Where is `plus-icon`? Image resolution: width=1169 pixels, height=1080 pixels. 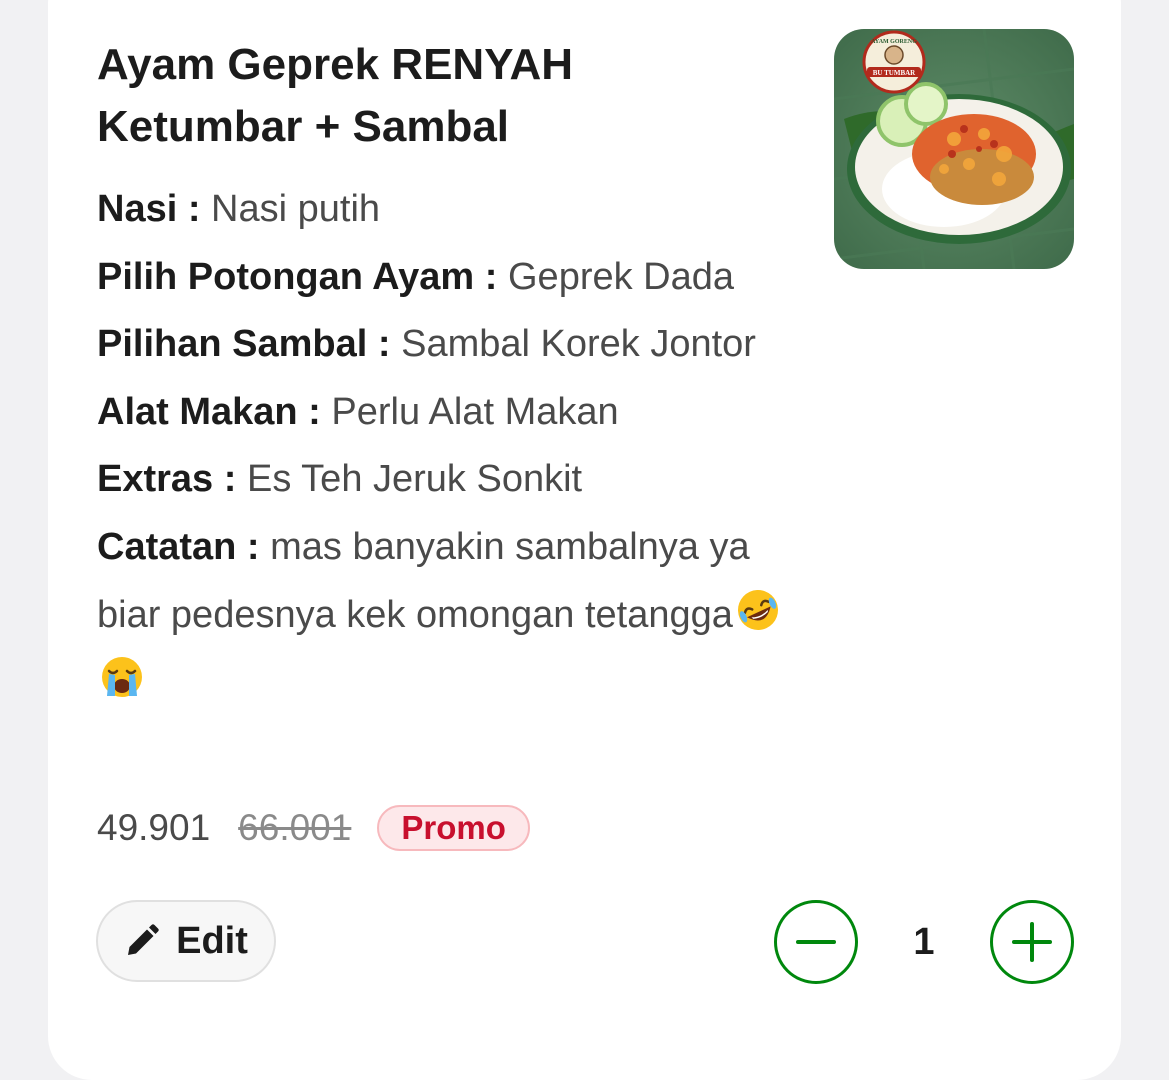
plus-icon is located at coordinates (1032, 942).